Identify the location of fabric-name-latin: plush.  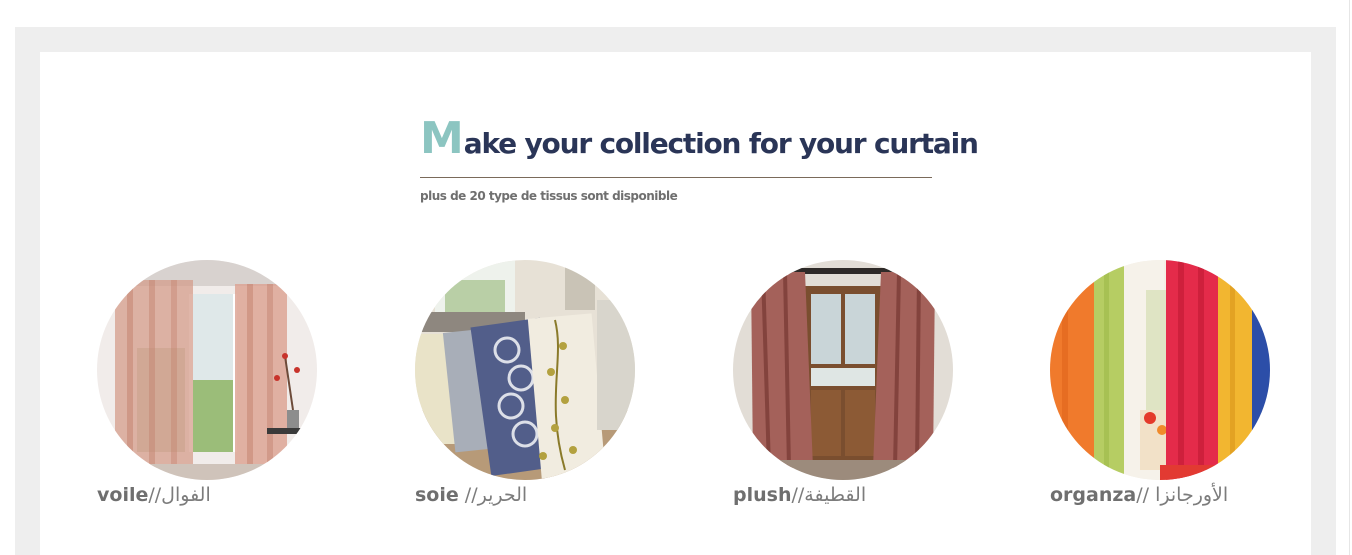
(762, 495).